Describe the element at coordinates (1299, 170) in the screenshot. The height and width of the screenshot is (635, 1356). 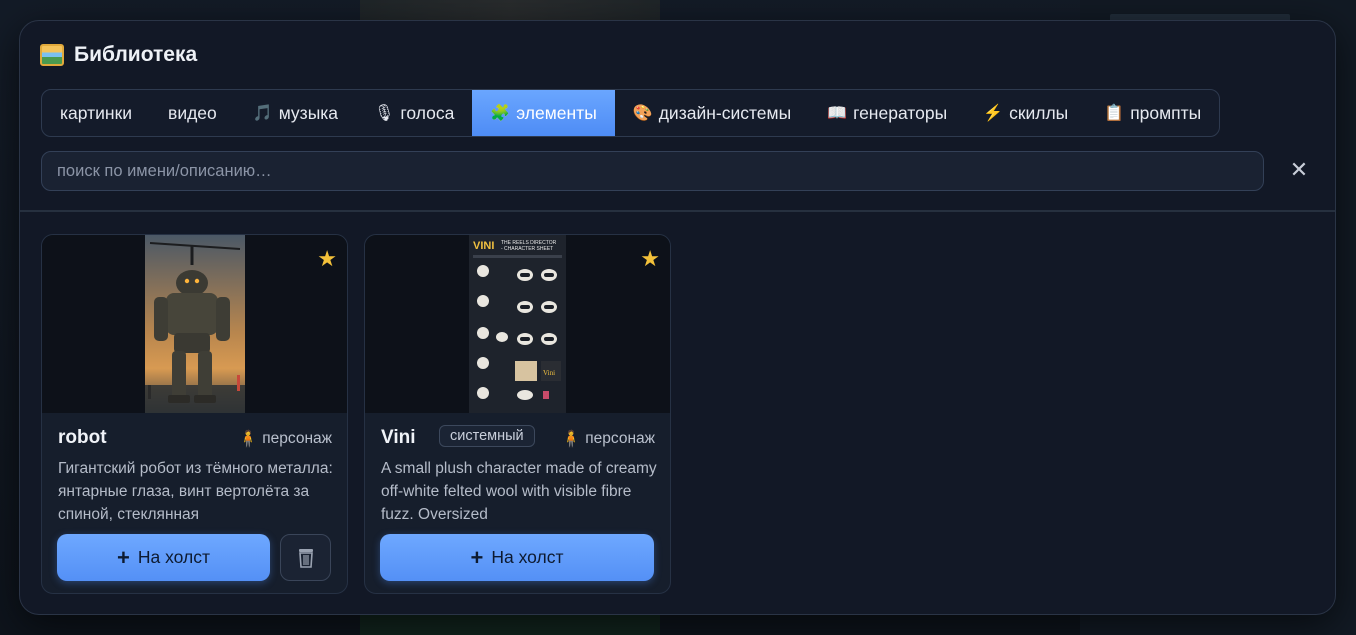
I see `close-icon: ✕` at that location.